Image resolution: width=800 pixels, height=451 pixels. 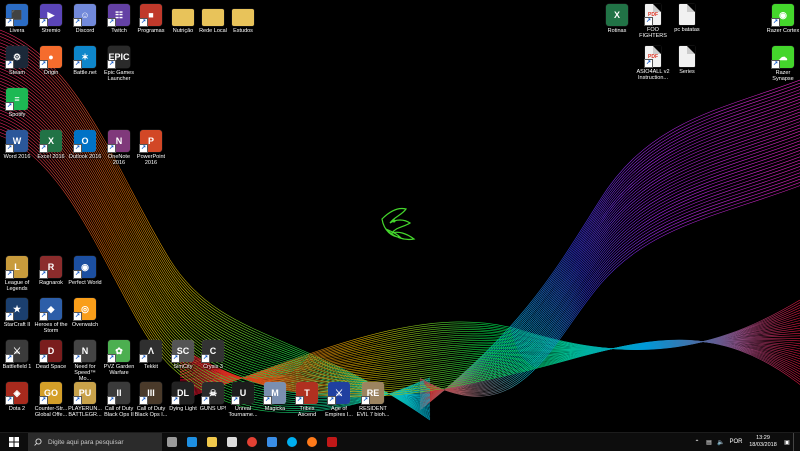 What do you see at coordinates (736, 442) in the screenshot?
I see `language-indicator: POR` at bounding box center [736, 442].